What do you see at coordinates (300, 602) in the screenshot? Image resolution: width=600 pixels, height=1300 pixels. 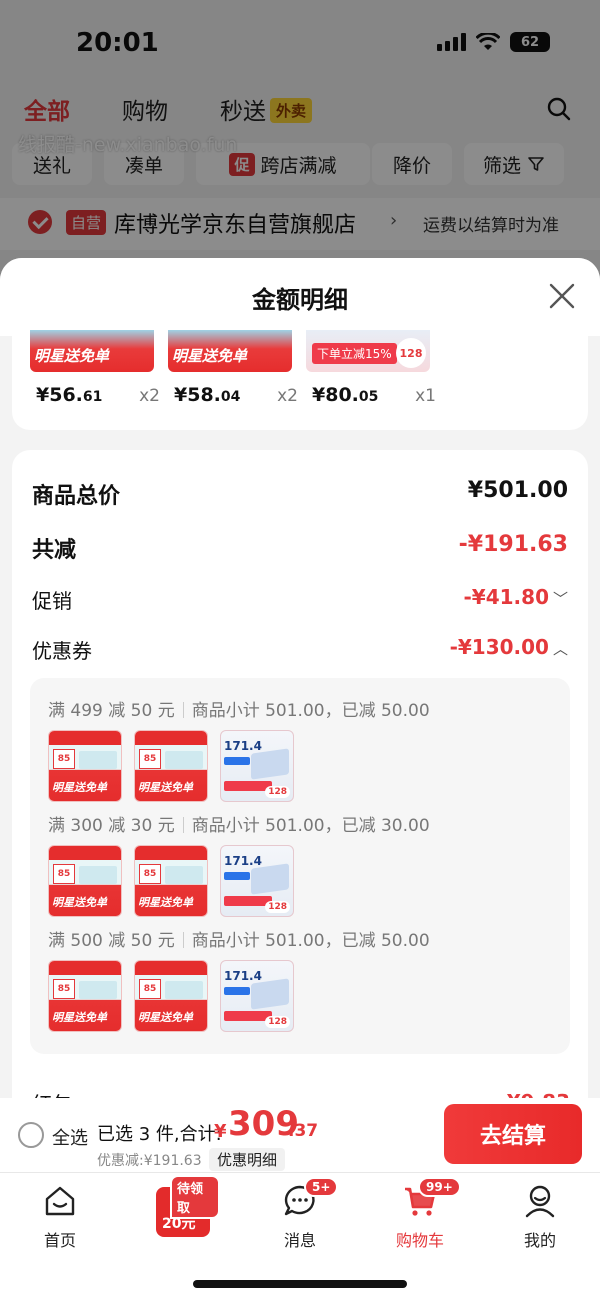 I see `row-promotion: 促销 -¥41.80 ﹀` at bounding box center [300, 602].